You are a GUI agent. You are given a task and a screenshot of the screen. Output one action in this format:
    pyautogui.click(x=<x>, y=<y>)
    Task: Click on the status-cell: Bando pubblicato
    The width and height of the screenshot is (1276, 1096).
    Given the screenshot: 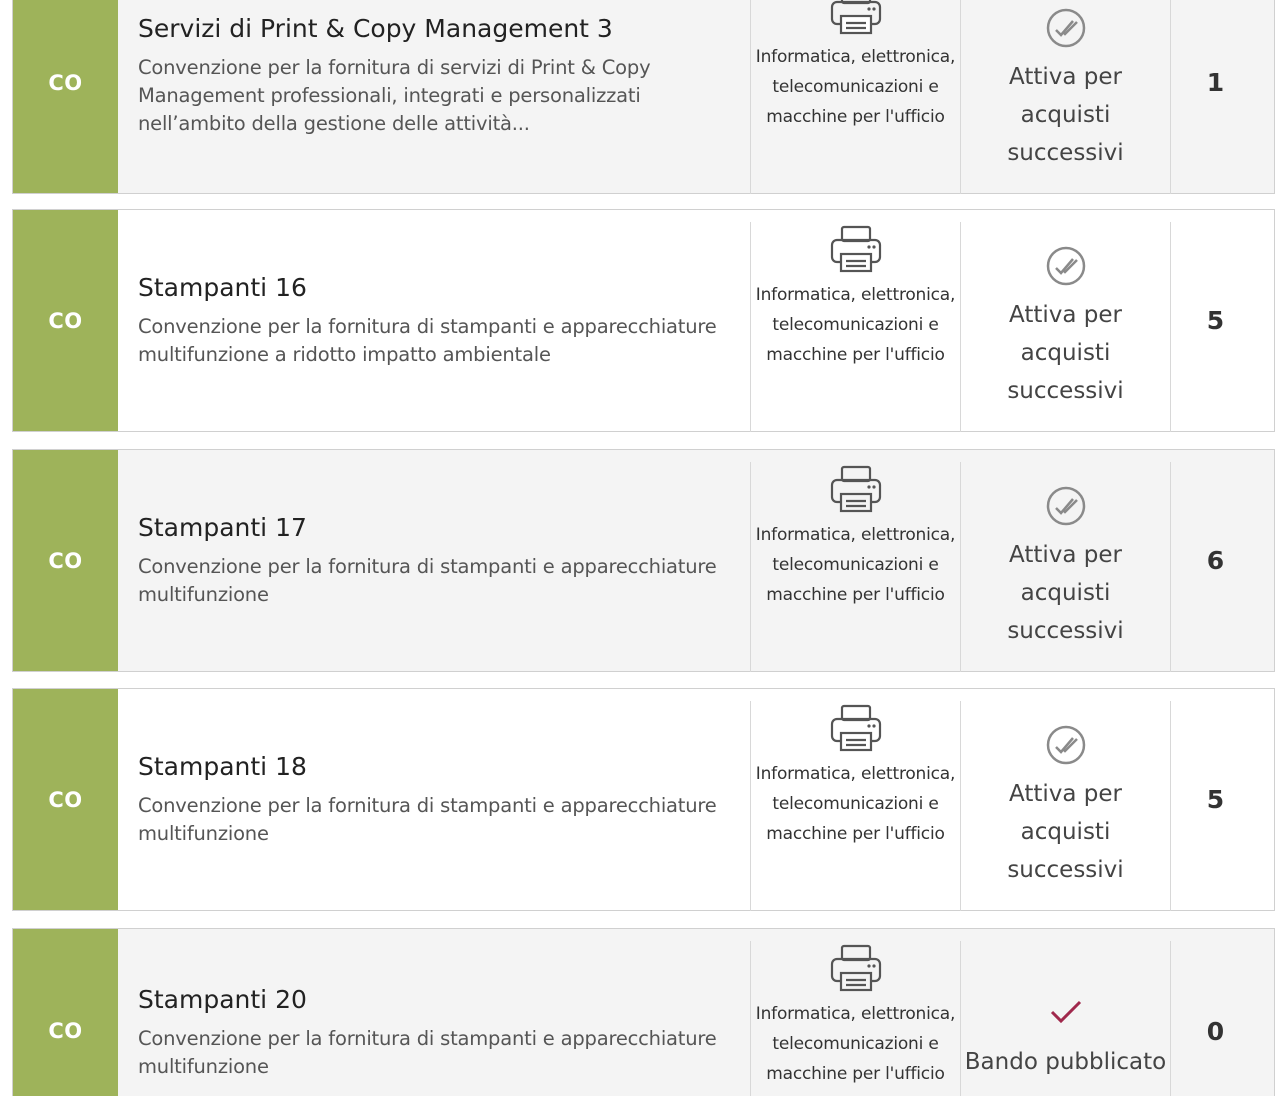 What is the action you would take?
    pyautogui.click(x=1066, y=1018)
    